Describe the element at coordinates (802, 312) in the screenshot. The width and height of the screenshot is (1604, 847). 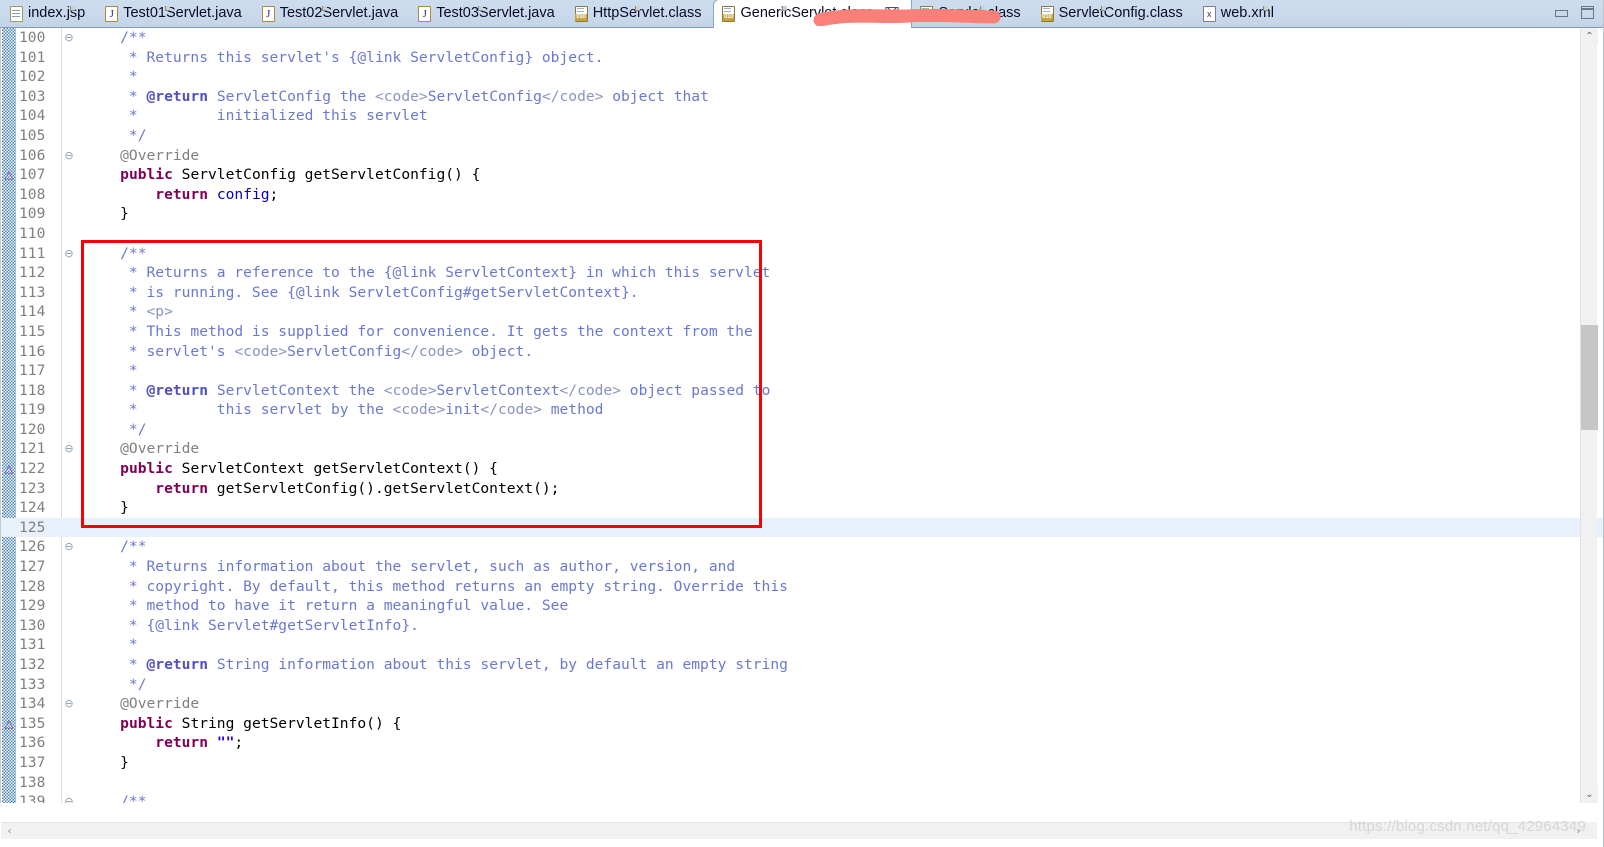
I see `code-line: 114 * <p>` at that location.